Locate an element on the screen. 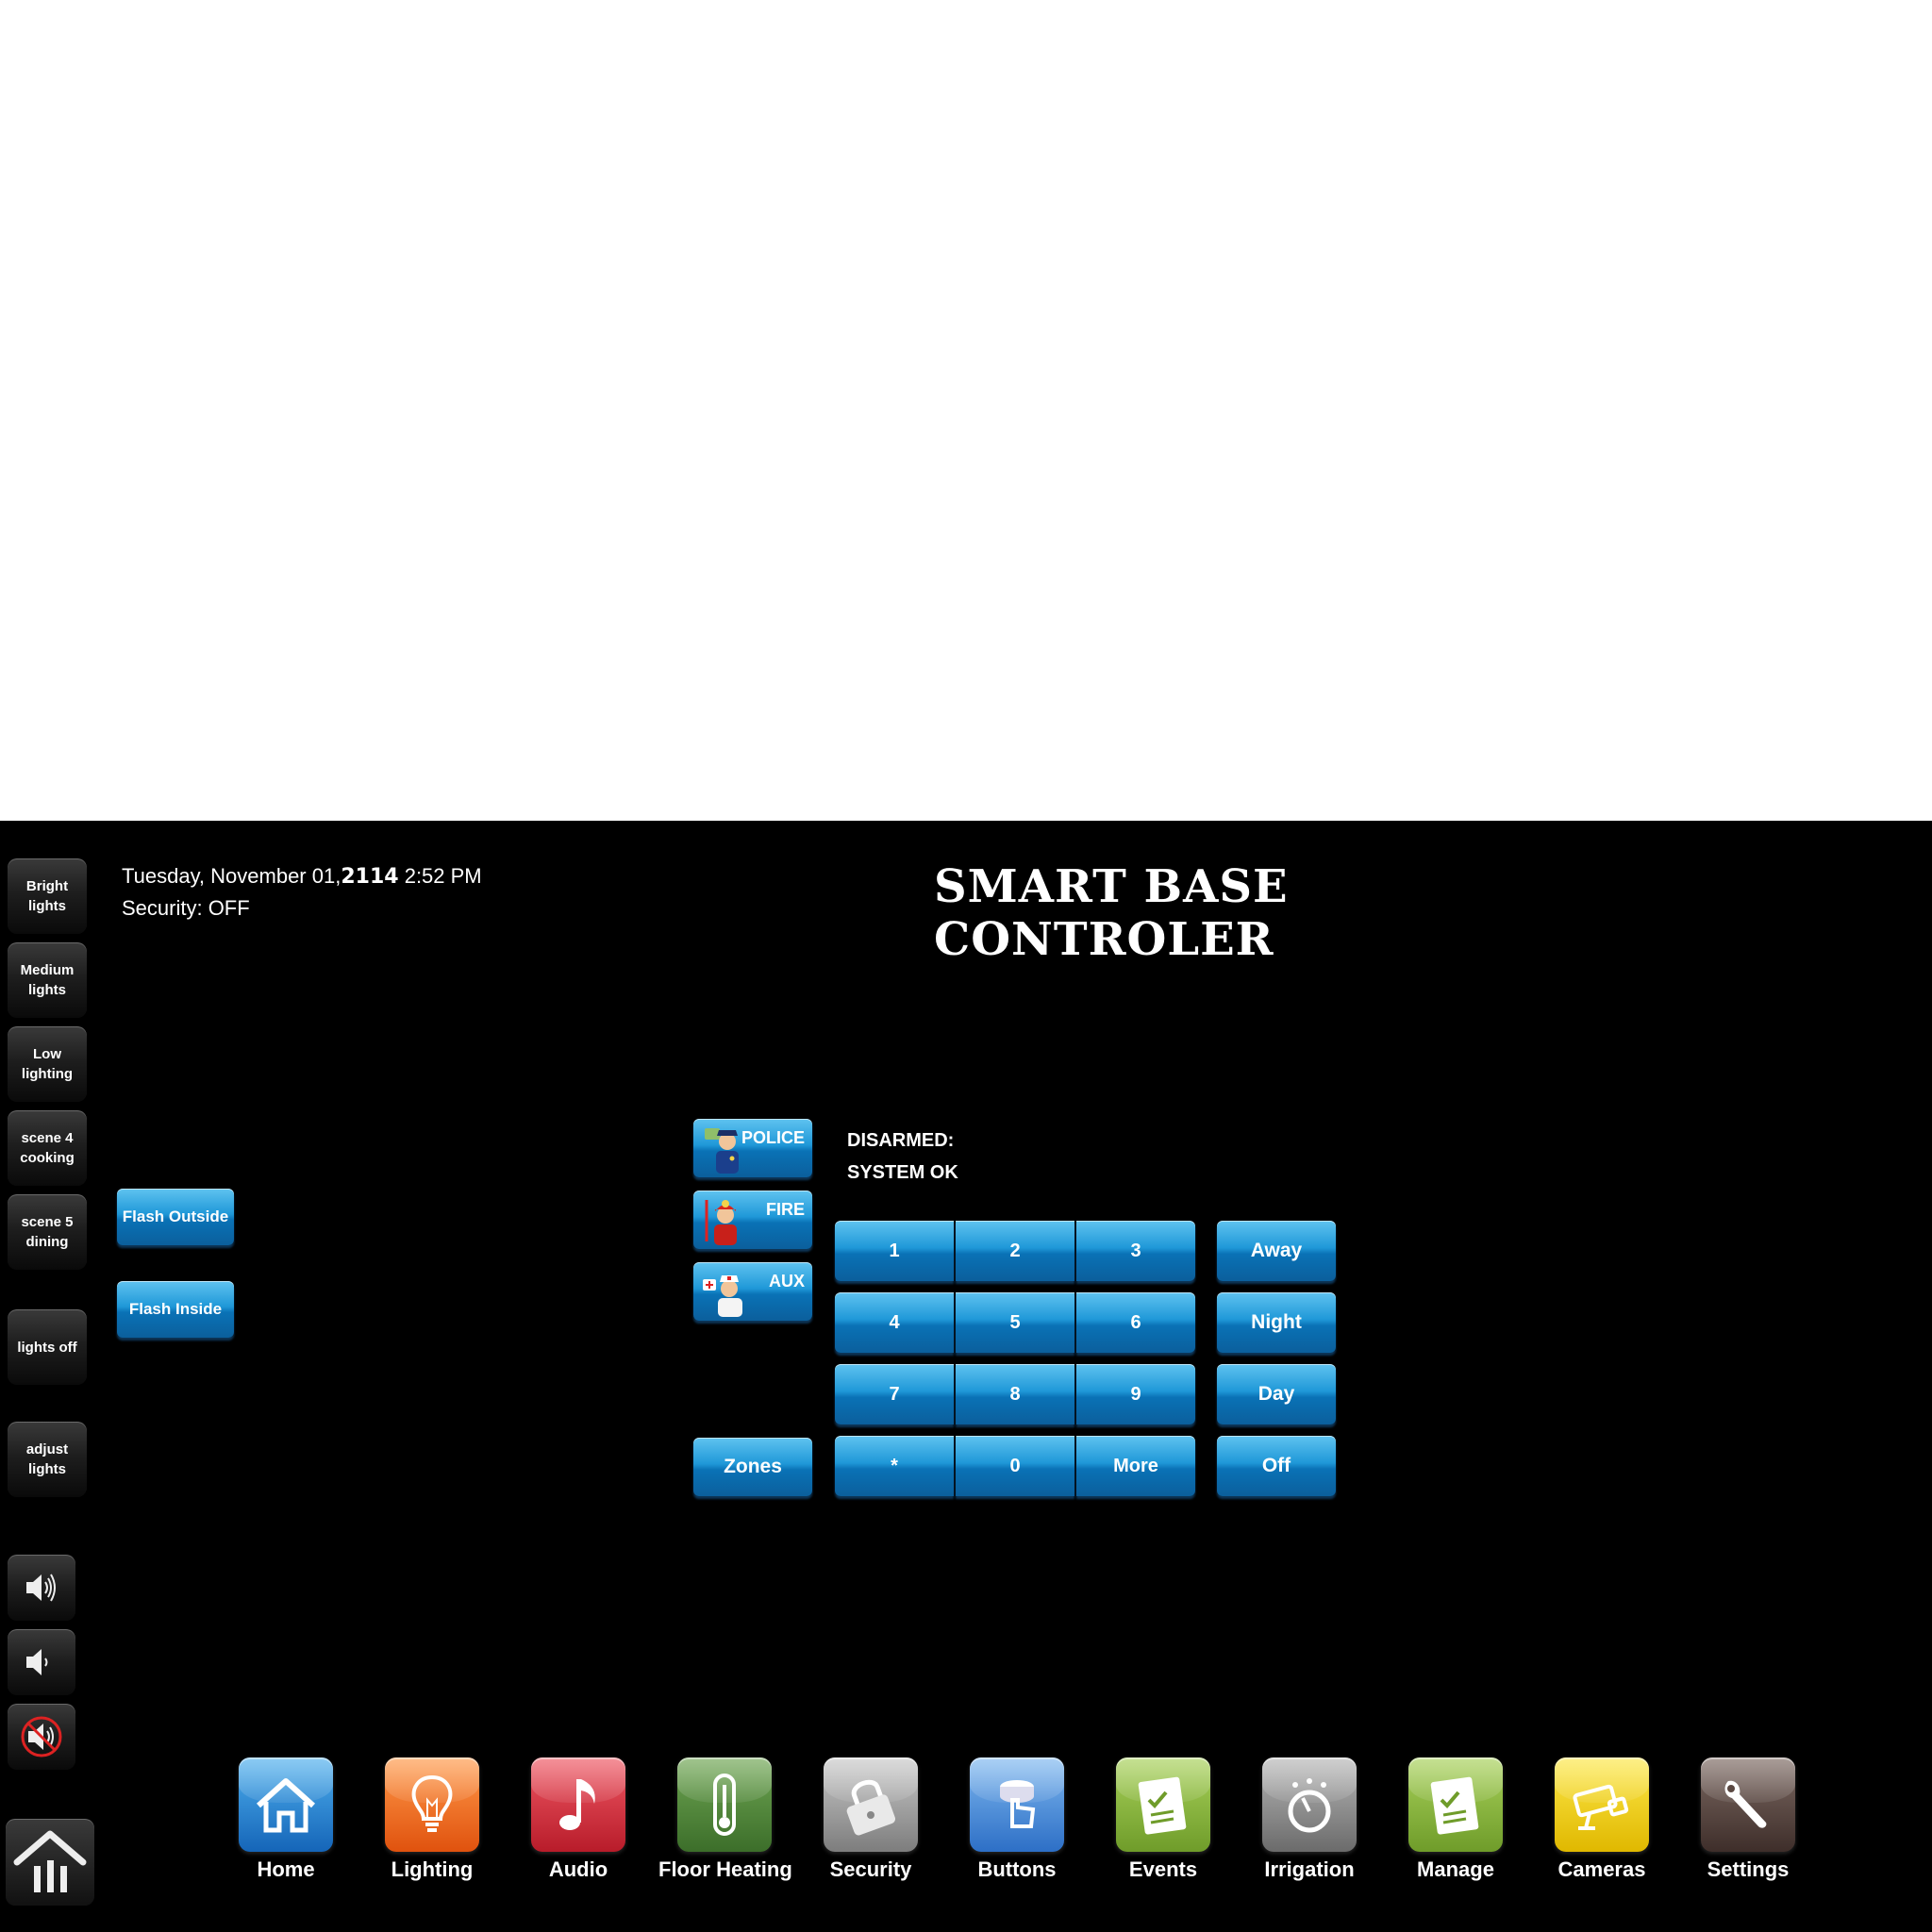 Image resolution: width=1932 pixels, height=1932 pixels. flash-outside-button: Flash Outside is located at coordinates (175, 1217).